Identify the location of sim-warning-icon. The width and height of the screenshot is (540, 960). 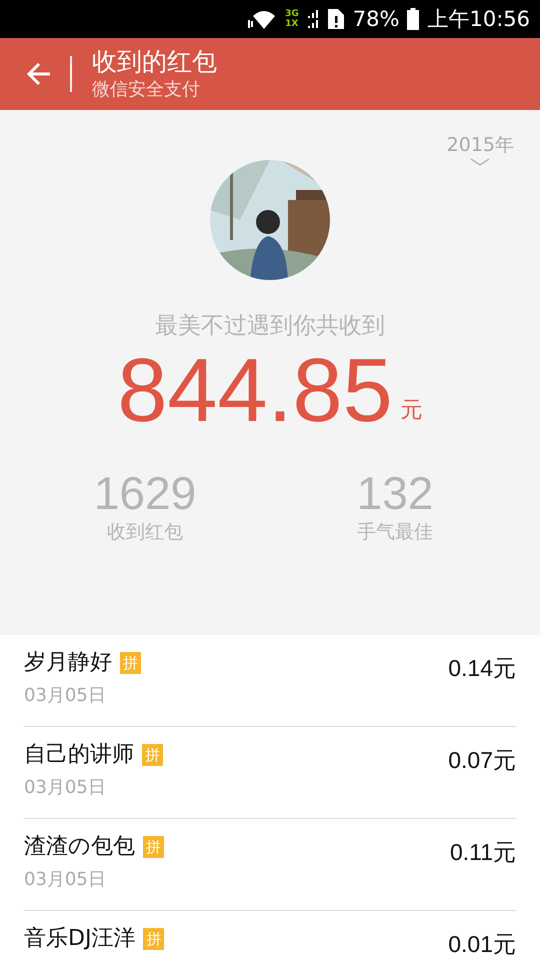
(335, 19).